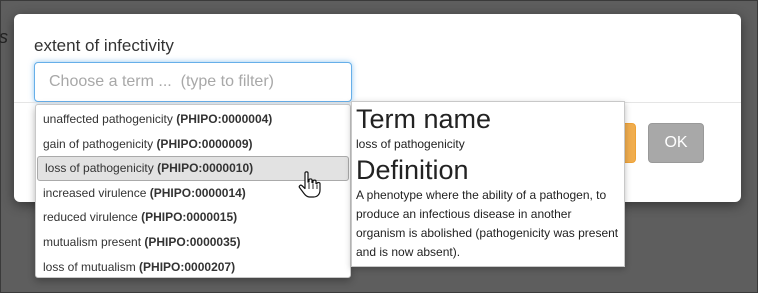 Image resolution: width=758 pixels, height=293 pixels. What do you see at coordinates (98, 143) in the screenshot?
I see `option-label: gain of pathogenicity` at bounding box center [98, 143].